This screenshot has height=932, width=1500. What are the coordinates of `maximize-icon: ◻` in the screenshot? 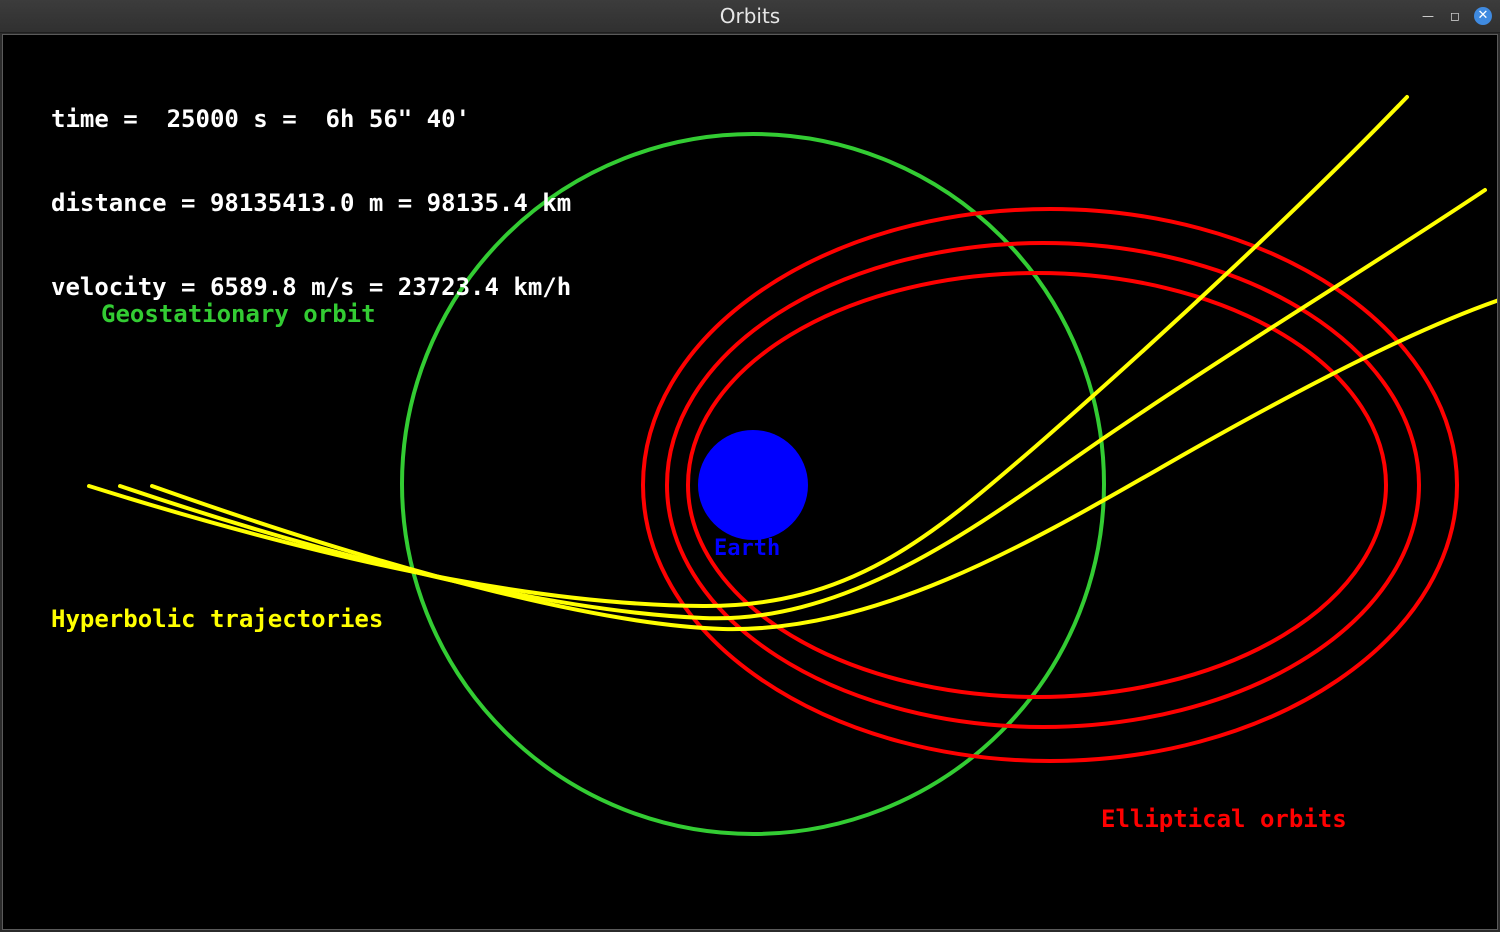 It's located at (1455, 16).